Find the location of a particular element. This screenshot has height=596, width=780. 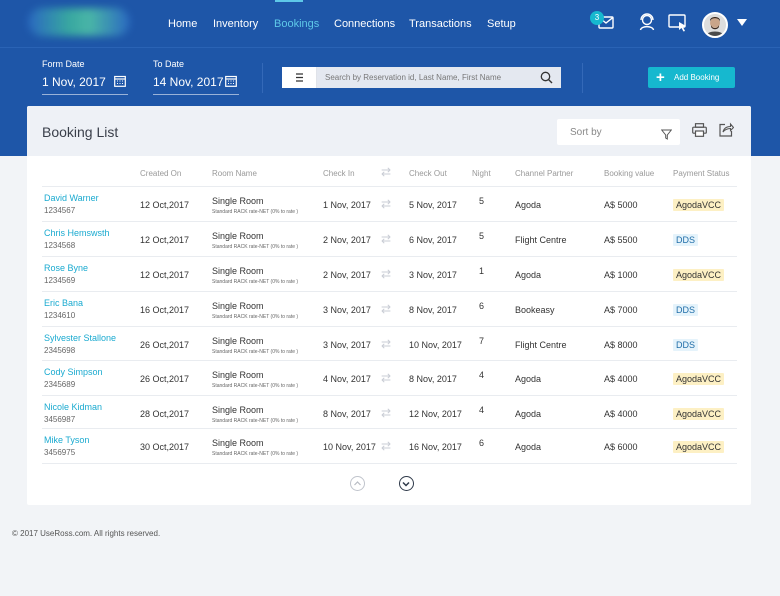

nav-inventory: Inventory is located at coordinates (235, 24).